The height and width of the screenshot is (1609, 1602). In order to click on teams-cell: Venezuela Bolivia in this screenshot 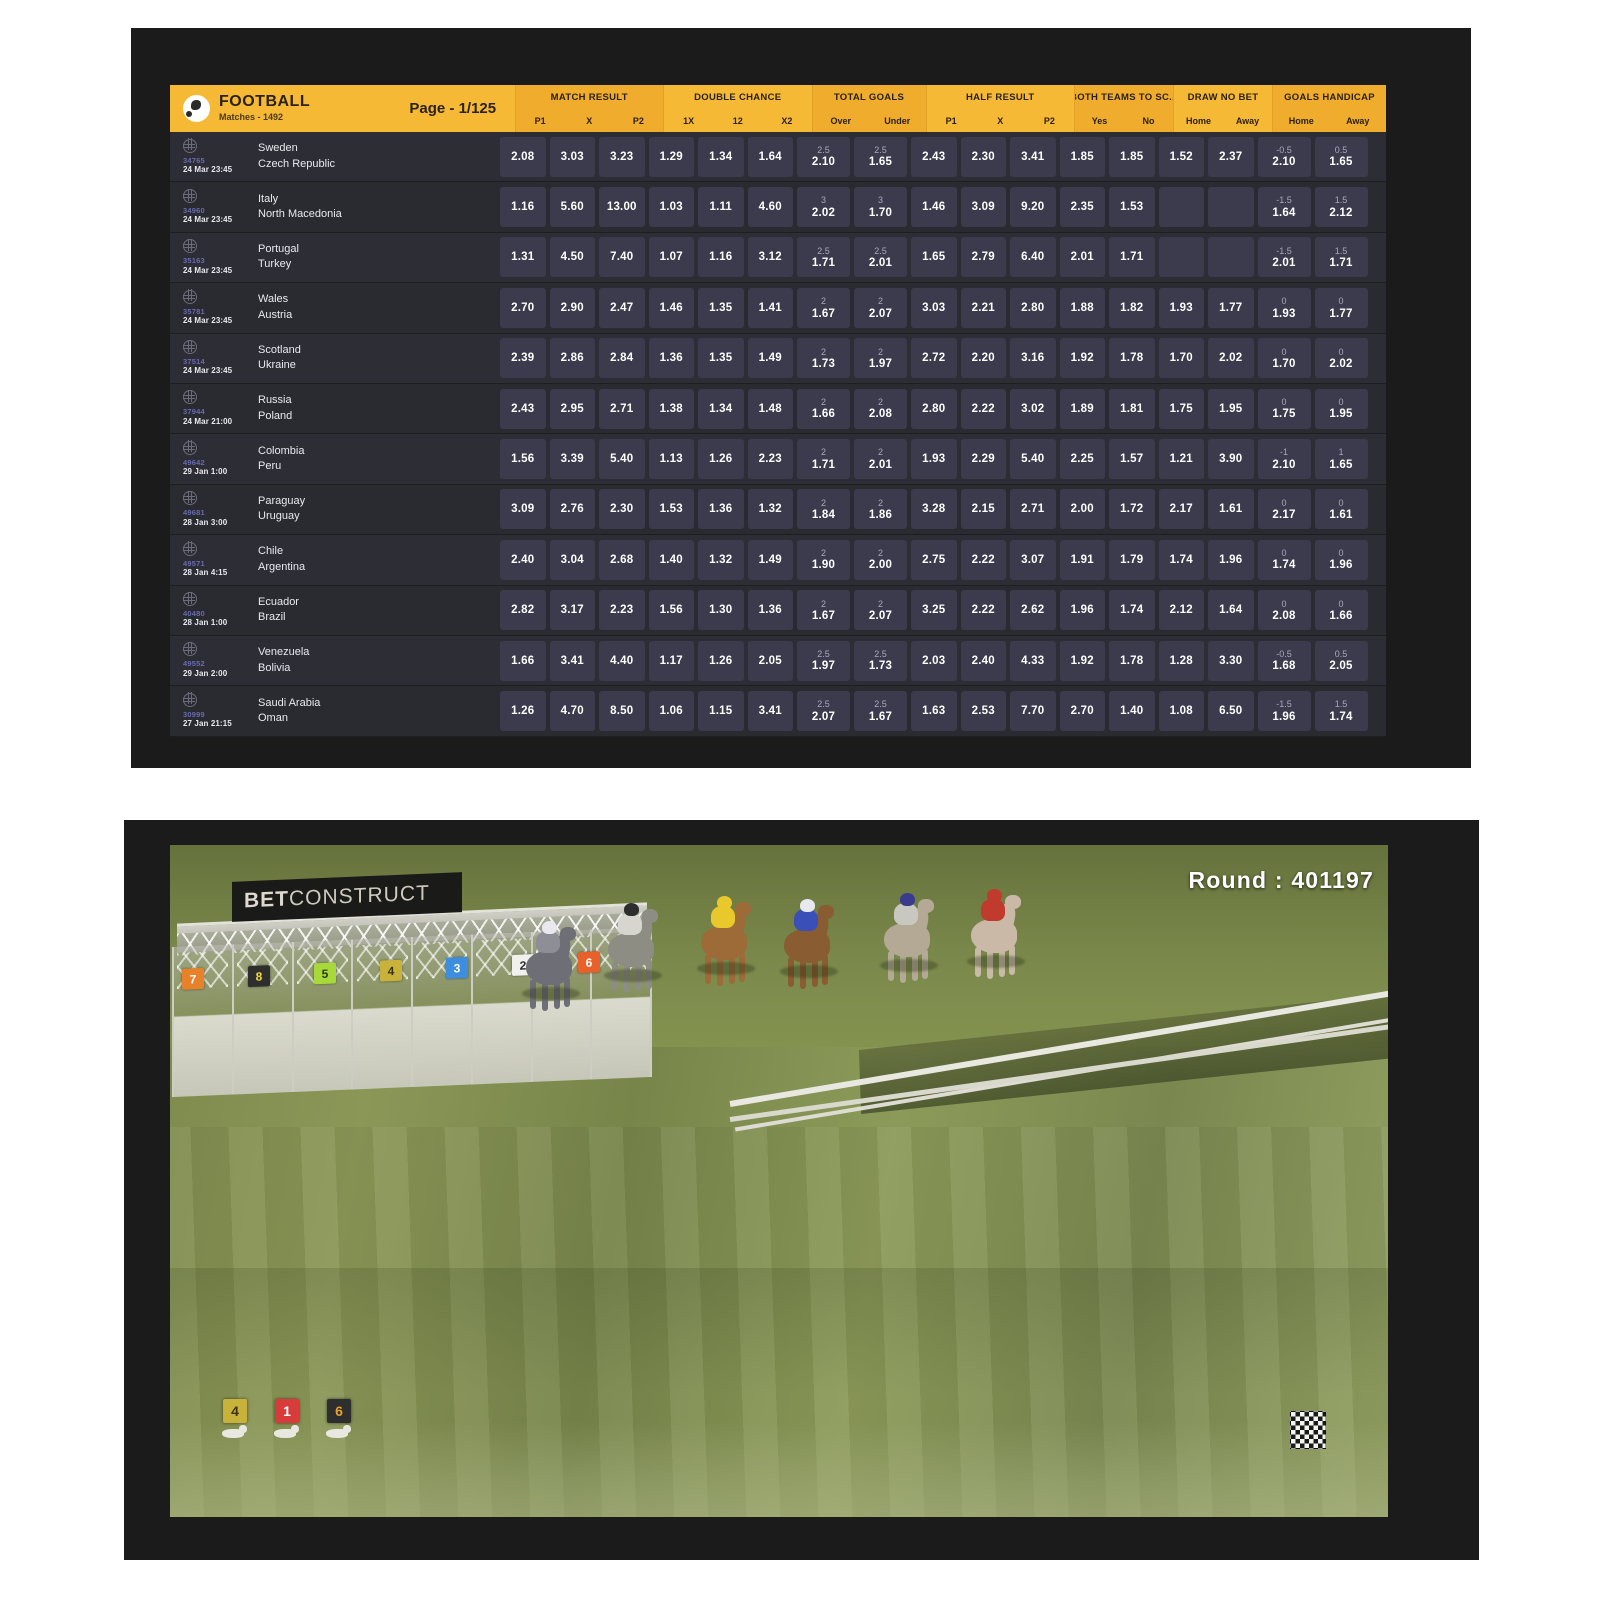, I will do `click(378, 660)`.